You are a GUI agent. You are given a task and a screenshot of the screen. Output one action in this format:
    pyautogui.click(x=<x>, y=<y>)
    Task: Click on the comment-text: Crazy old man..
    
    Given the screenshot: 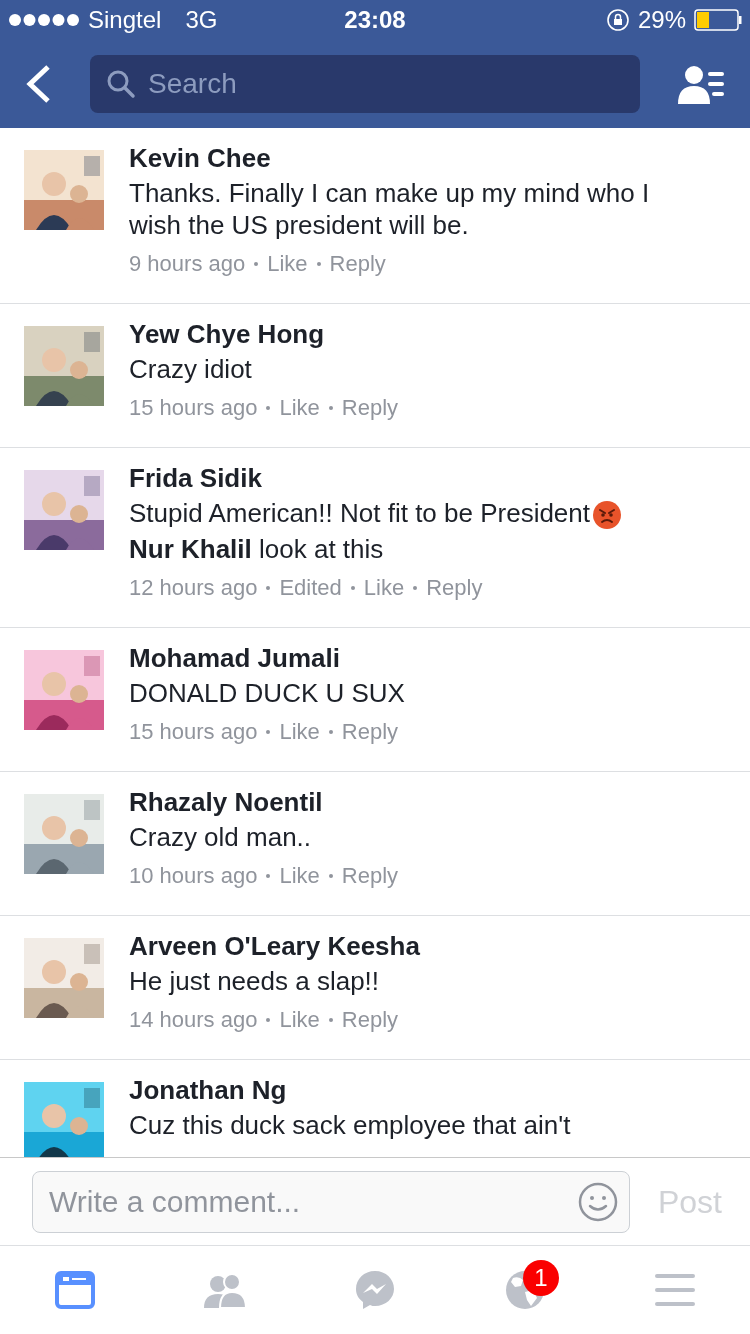 What is the action you would take?
    pyautogui.click(x=220, y=837)
    